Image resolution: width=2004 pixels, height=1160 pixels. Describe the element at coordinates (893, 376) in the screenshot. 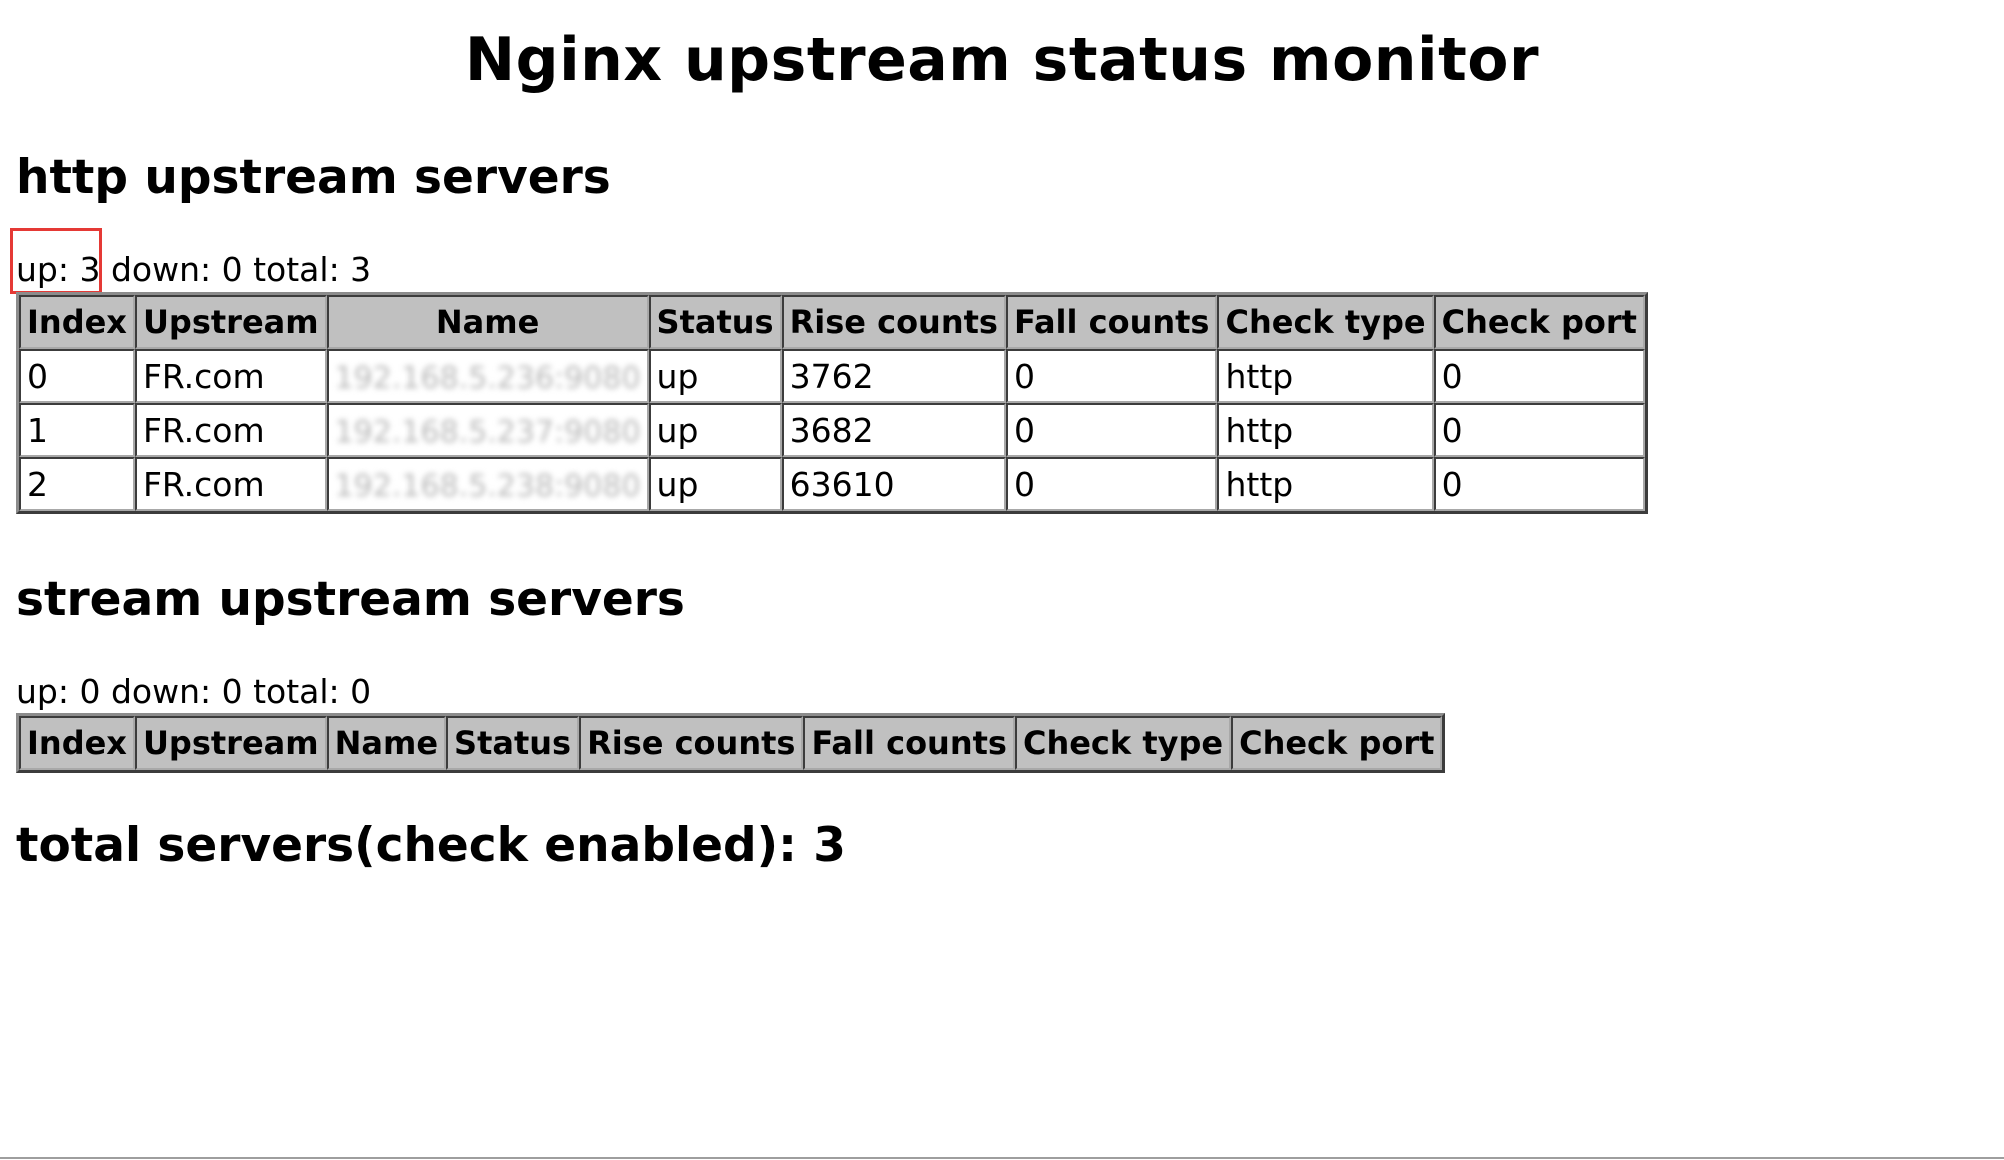

I see `cell-rise: 3762` at that location.